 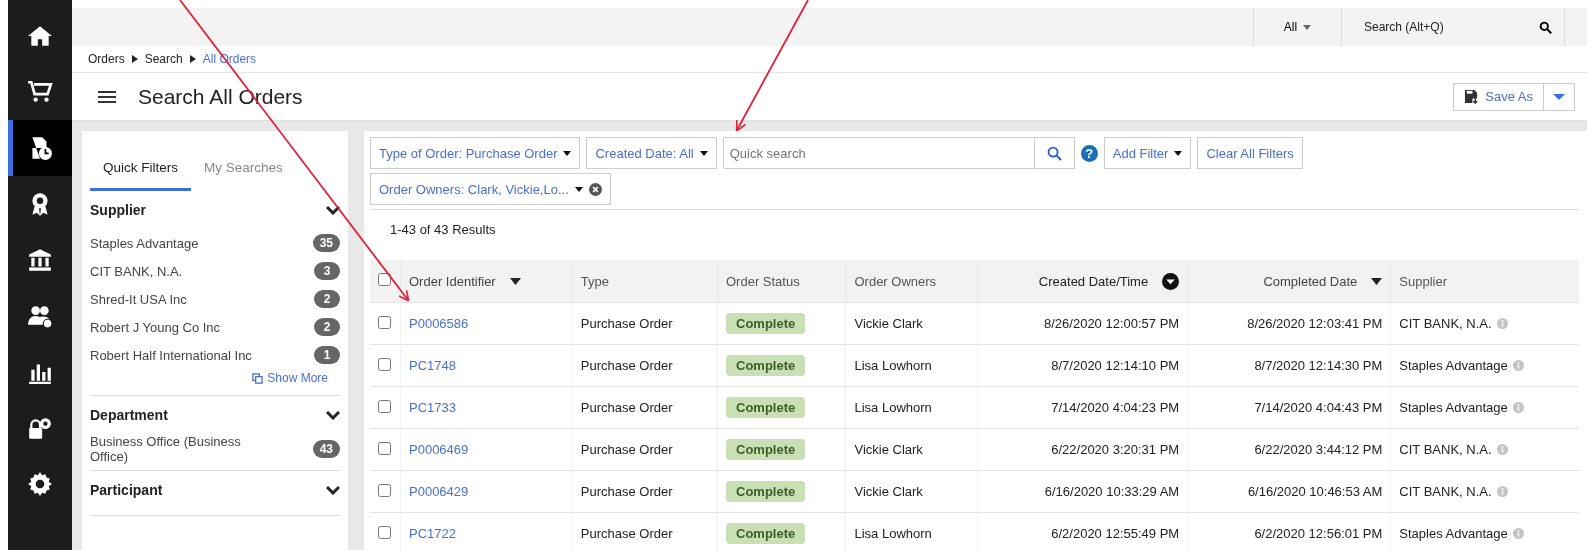 What do you see at coordinates (1112, 323) in the screenshot?
I see `table-cell: 8/26/2020 12:00:57 PM` at bounding box center [1112, 323].